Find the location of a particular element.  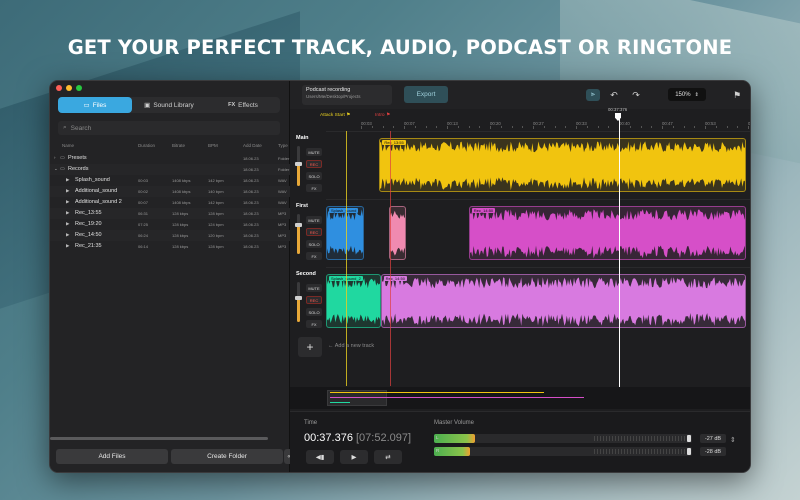

file-row: ⌄ ▭ Records 18.06.23 Folder is located at coordinates (170, 169).